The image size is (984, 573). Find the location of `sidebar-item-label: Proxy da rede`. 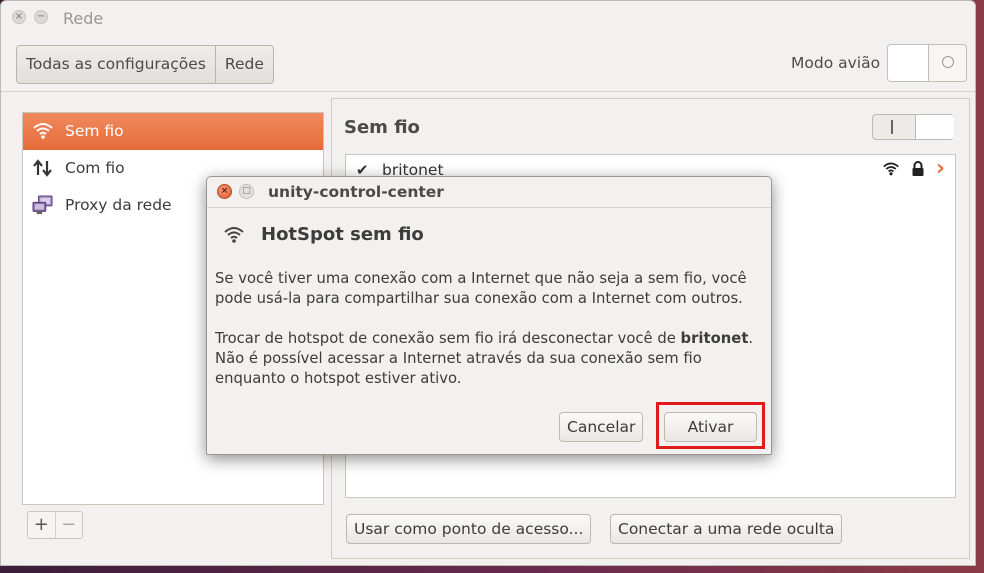

sidebar-item-label: Proxy da rede is located at coordinates (118, 205).